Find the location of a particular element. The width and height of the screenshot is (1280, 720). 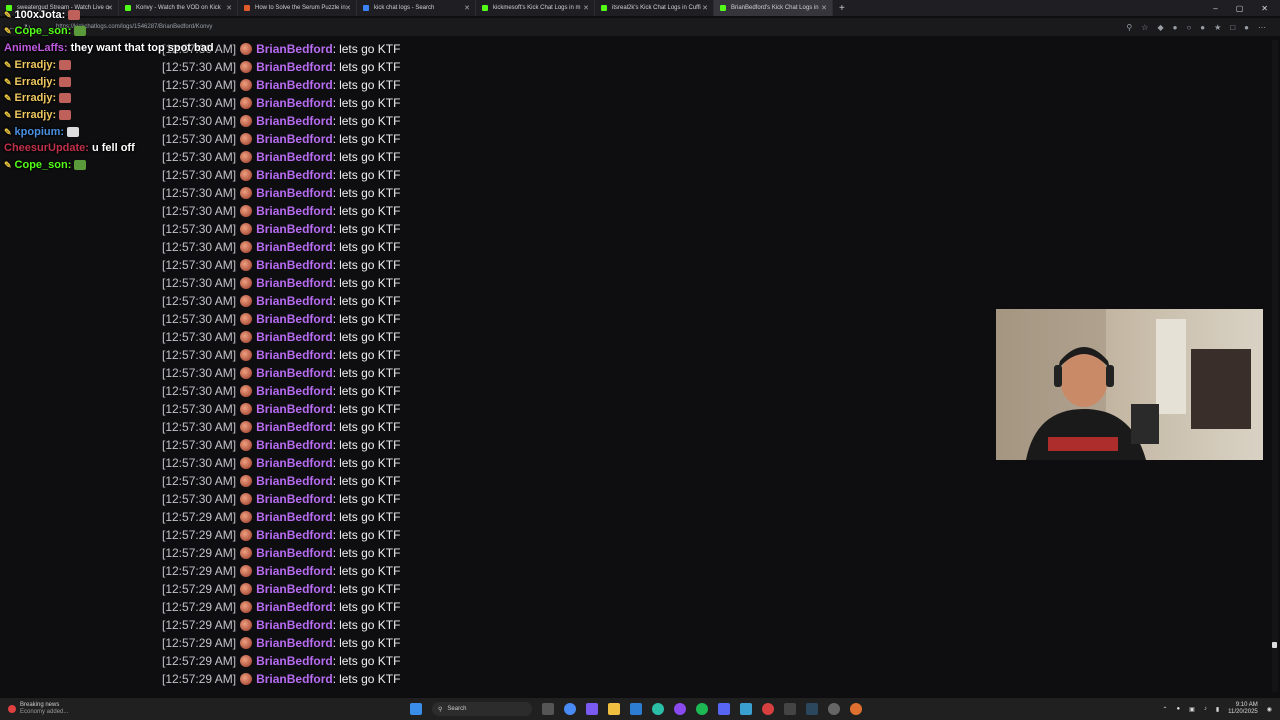

zoom-icon: ⚲ is located at coordinates (1129, 27).